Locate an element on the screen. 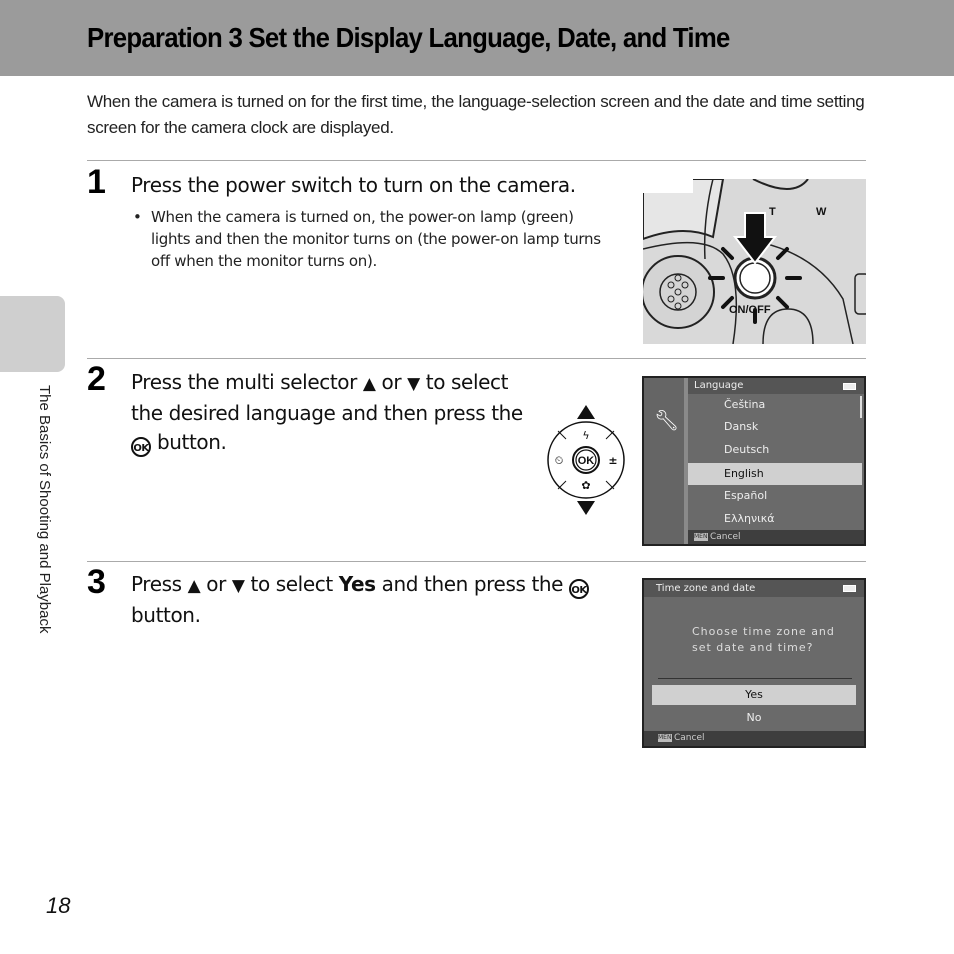 Image resolution: width=954 pixels, height=954 pixels. power-switch-label: ON/OFF is located at coordinates (750, 310).